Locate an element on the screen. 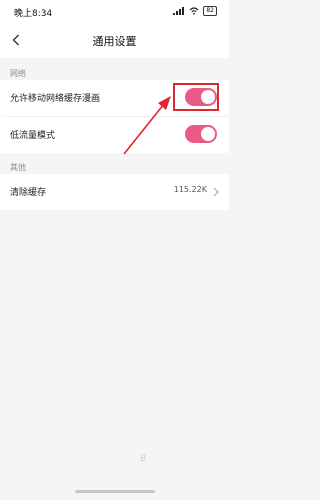 This screenshot has height=500, width=320. setting-clear-cache: 清除缓存 115.22K is located at coordinates (114, 192).